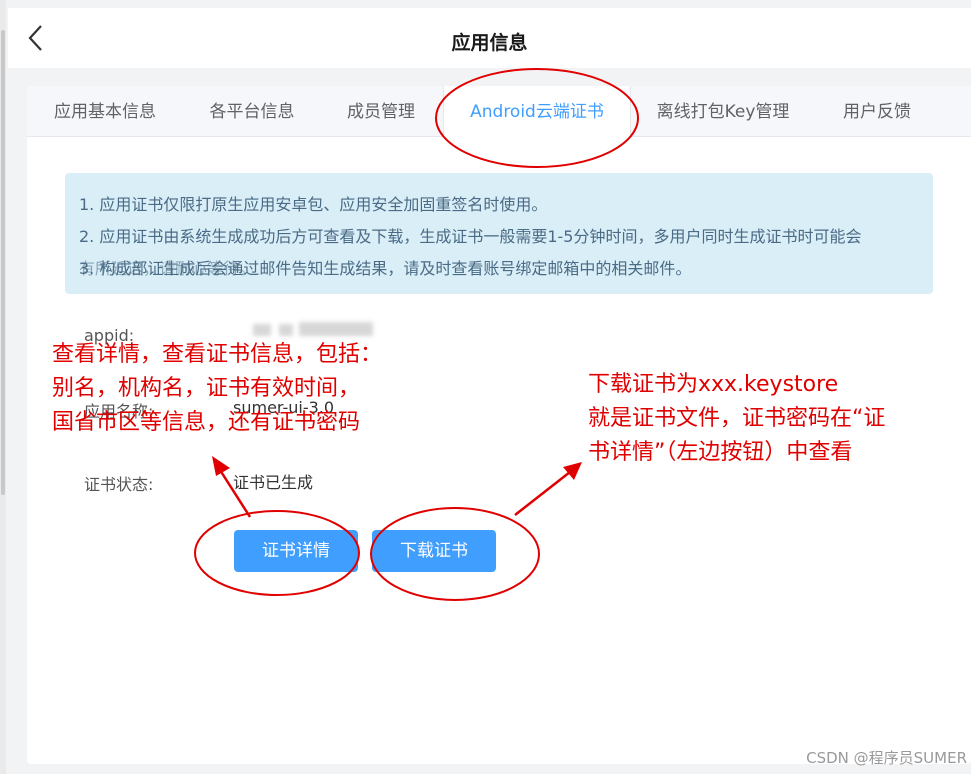 This screenshot has width=971, height=774. What do you see at coordinates (489, 43) in the screenshot?
I see `page-title: 应用信息` at bounding box center [489, 43].